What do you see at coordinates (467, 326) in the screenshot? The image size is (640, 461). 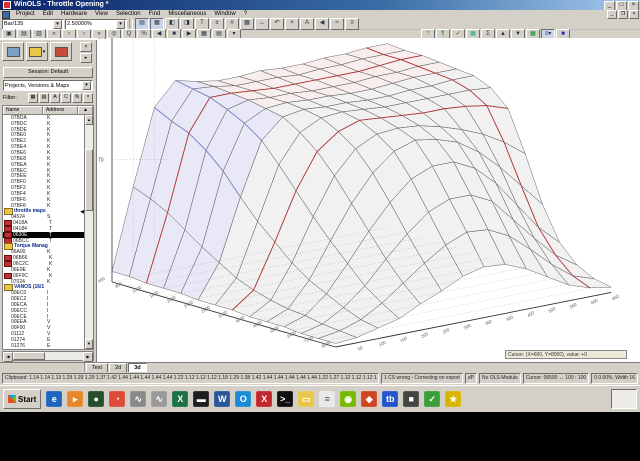 I see `svg-text: 300` at bounding box center [467, 326].